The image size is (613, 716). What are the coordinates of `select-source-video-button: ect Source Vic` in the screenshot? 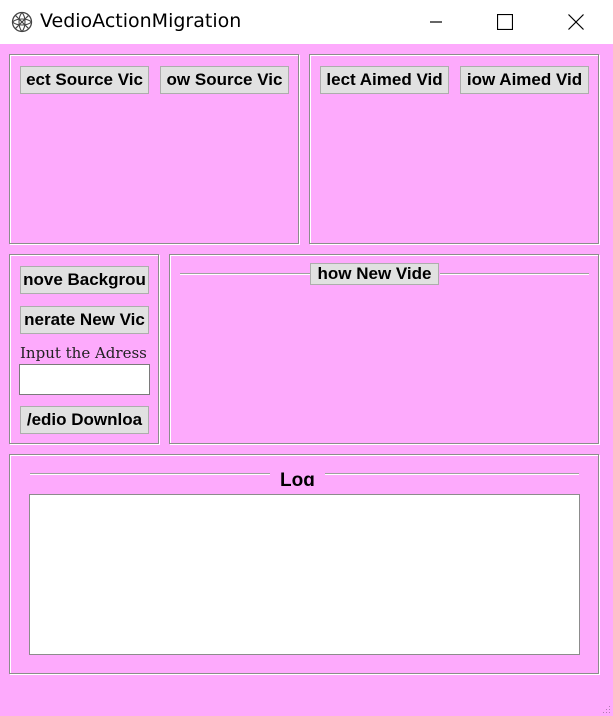 It's located at (84, 80).